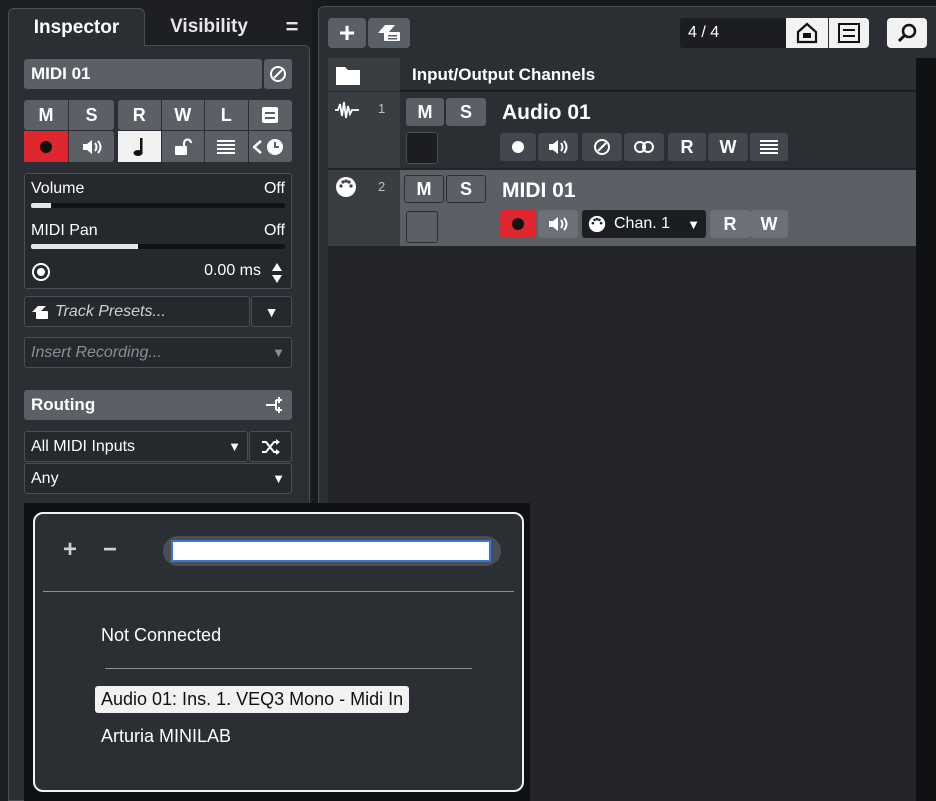 This screenshot has height=801, width=936. What do you see at coordinates (331, 551) in the screenshot?
I see `port-search-input` at bounding box center [331, 551].